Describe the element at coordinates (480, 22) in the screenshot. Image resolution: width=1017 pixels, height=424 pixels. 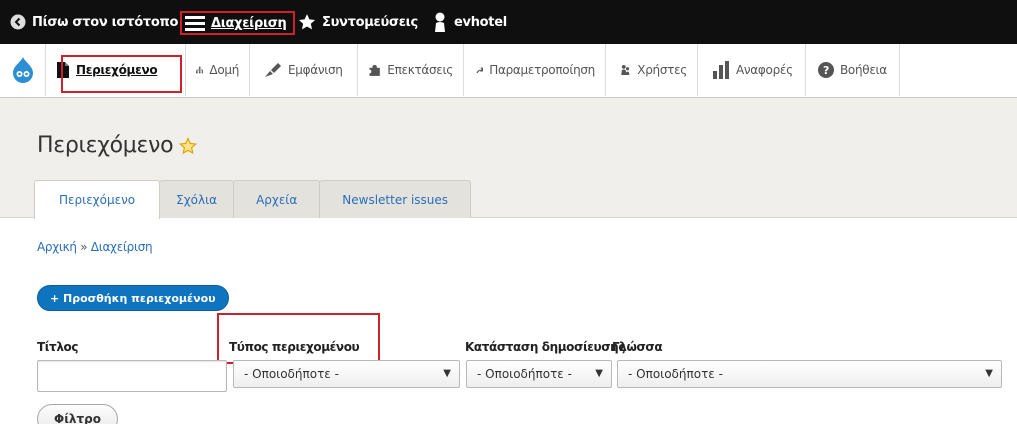
I see `user-label: evhotel` at that location.